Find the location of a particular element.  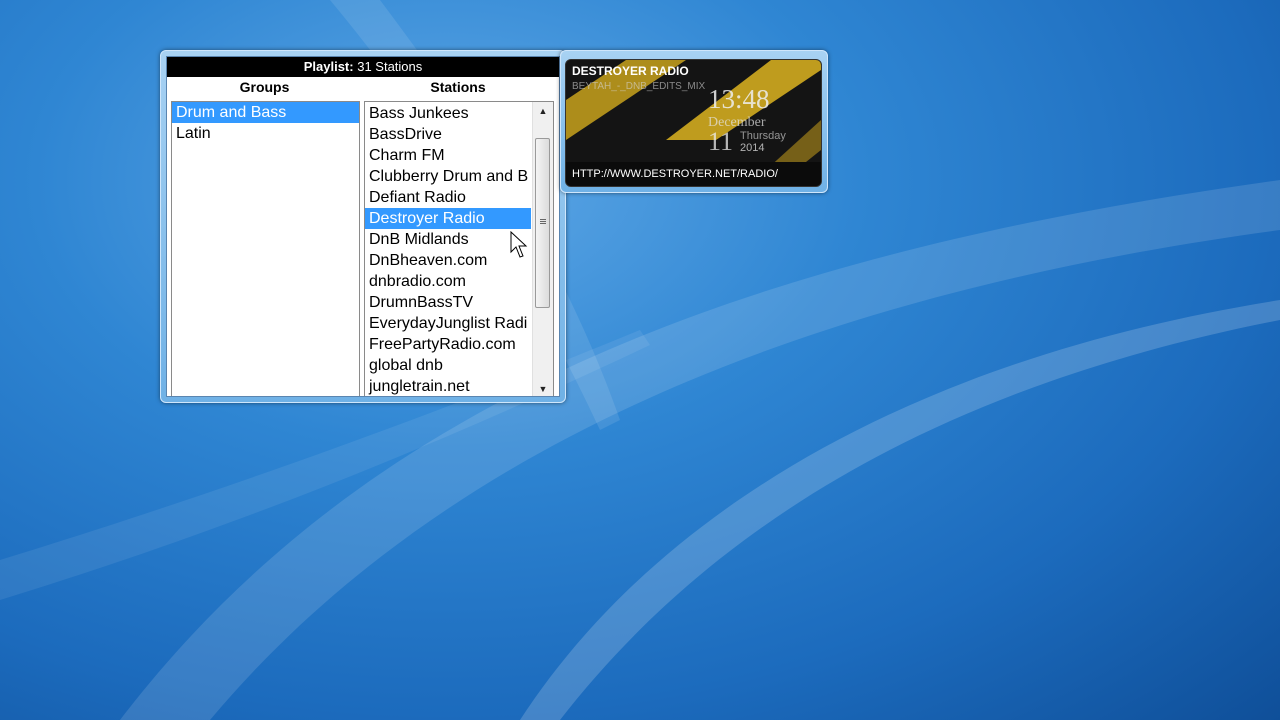

scroll-down-icon: ▼ is located at coordinates (543, 388).